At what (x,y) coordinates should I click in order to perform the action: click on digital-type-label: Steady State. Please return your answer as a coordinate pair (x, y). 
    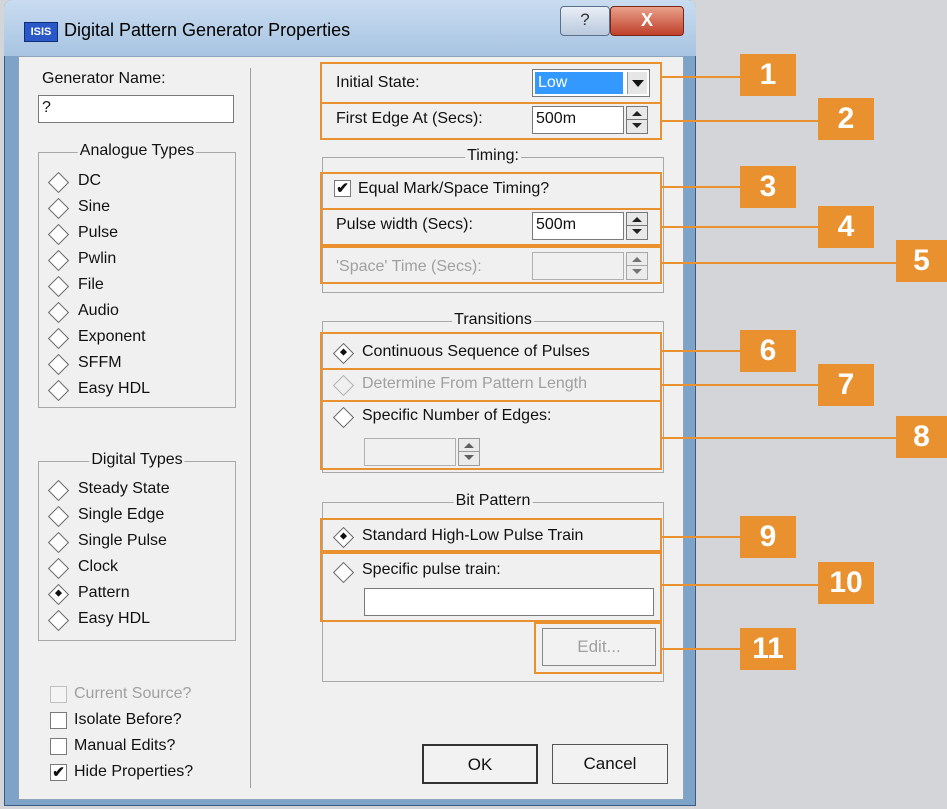
    Looking at the image, I should click on (124, 489).